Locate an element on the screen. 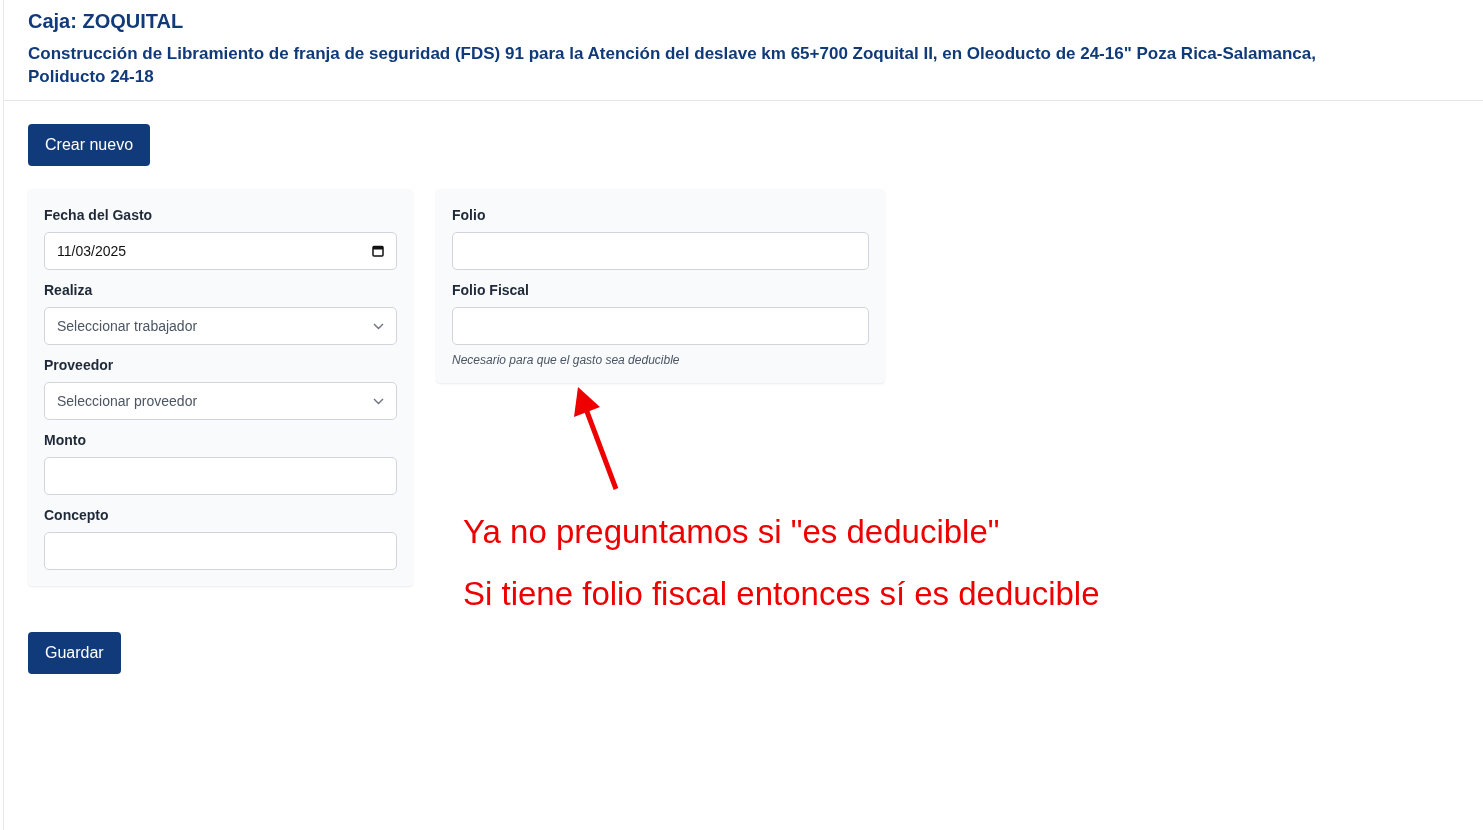 The height and width of the screenshot is (830, 1483). save-button: Guardar is located at coordinates (74, 653).